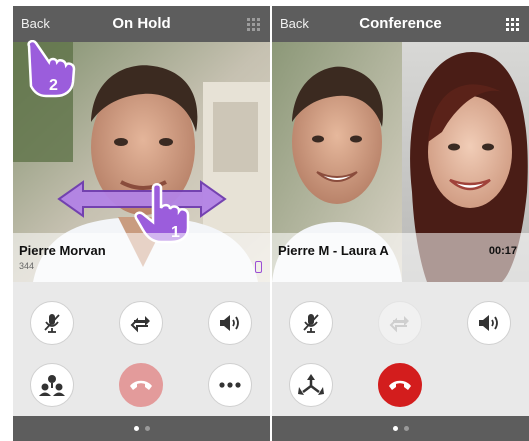 The image size is (529, 441). I want to click on swap-button-disabled, so click(400, 323).